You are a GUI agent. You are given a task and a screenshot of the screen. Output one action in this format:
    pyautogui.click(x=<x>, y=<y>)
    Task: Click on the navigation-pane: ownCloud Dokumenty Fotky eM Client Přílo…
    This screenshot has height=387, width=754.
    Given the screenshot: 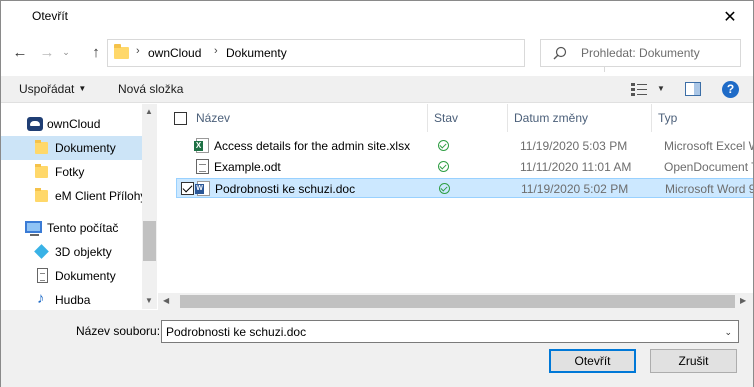 What is the action you would take?
    pyautogui.click(x=79, y=206)
    